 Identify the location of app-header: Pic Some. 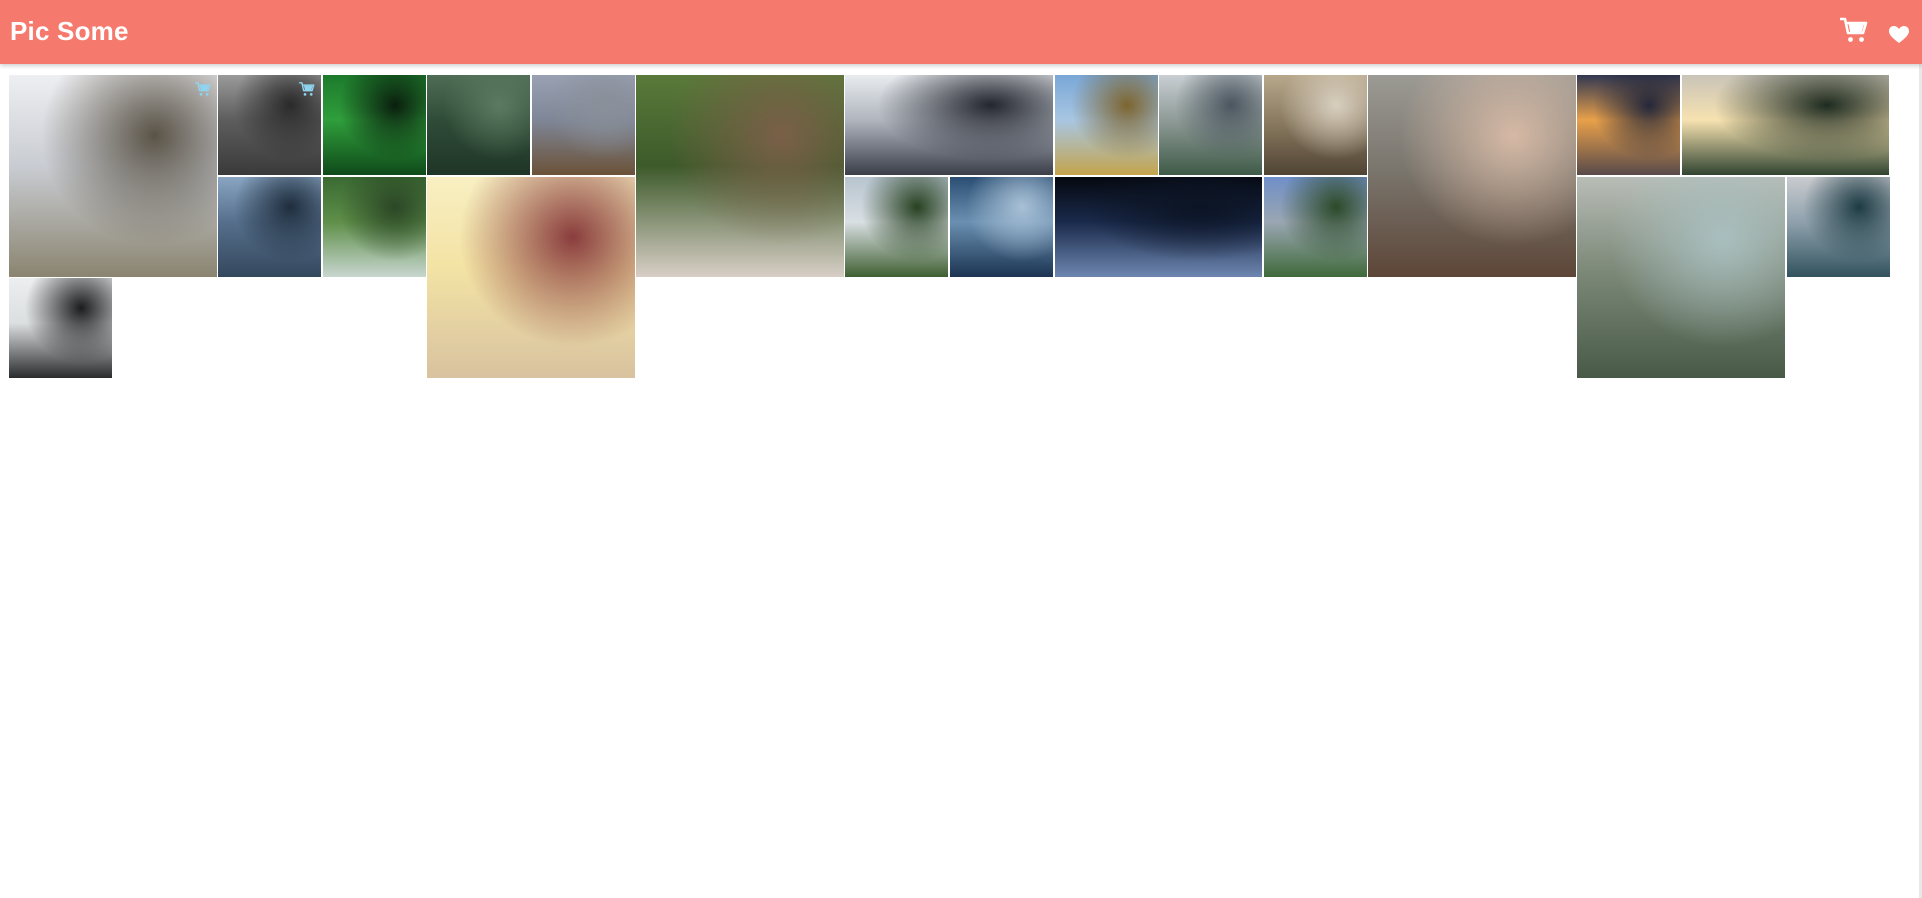
(961, 32).